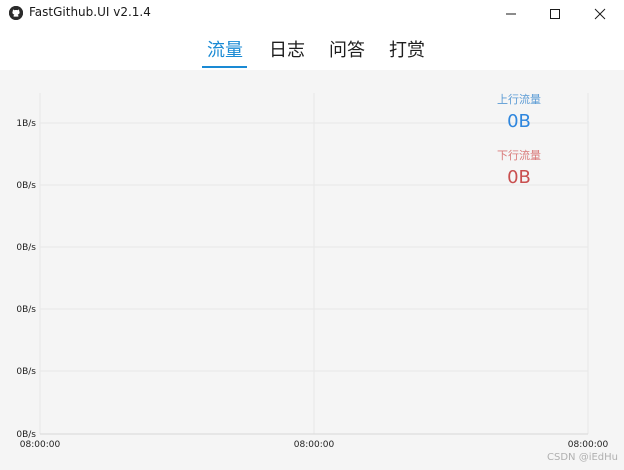 The width and height of the screenshot is (624, 470). What do you see at coordinates (519, 177) in the screenshot?
I see `download-legend-value: 0B` at bounding box center [519, 177].